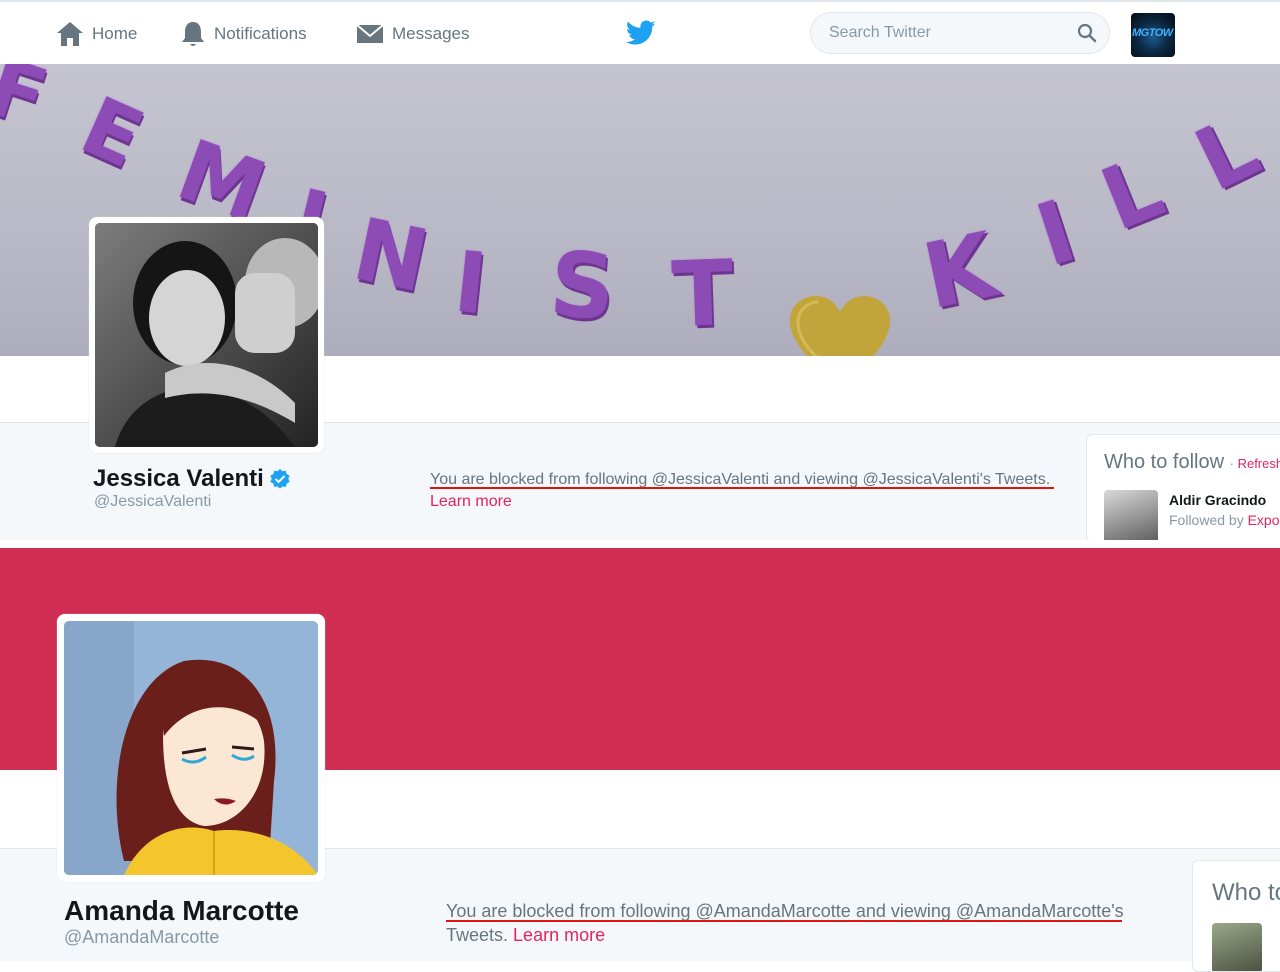  I want to click on profile-handle-1: @JessicaValenti, so click(152, 502).